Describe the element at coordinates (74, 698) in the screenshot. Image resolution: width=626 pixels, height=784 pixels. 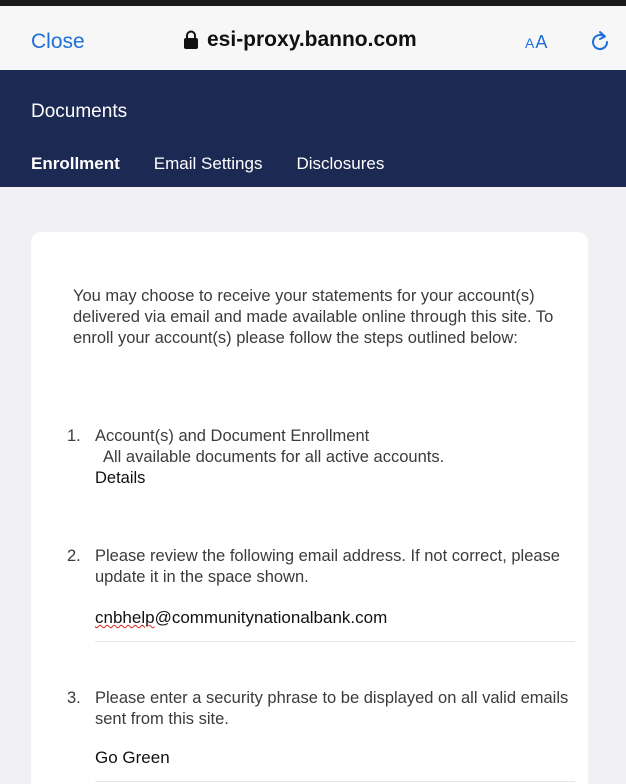
I see `step-number: 3.` at that location.